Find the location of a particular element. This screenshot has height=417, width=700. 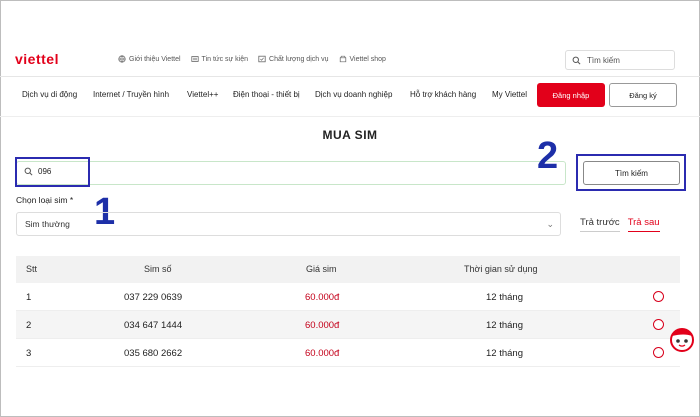

top-link-quality: Chất lượng dịch vụ is located at coordinates (293, 59).